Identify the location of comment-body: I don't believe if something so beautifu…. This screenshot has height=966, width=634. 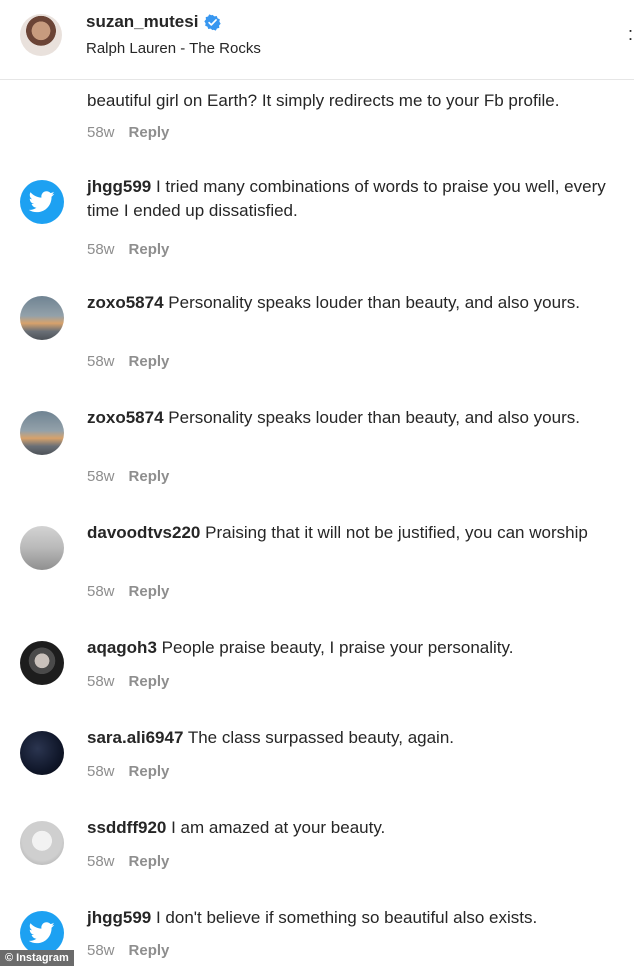
(344, 917).